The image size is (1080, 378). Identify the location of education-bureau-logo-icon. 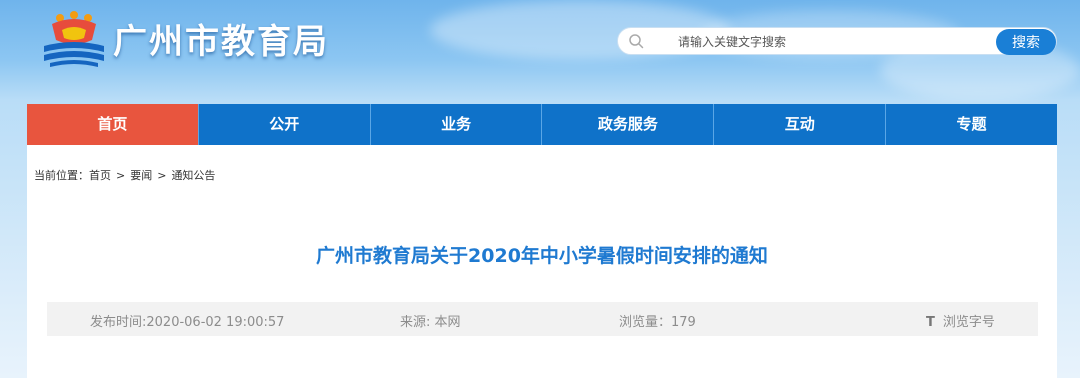
(74, 39).